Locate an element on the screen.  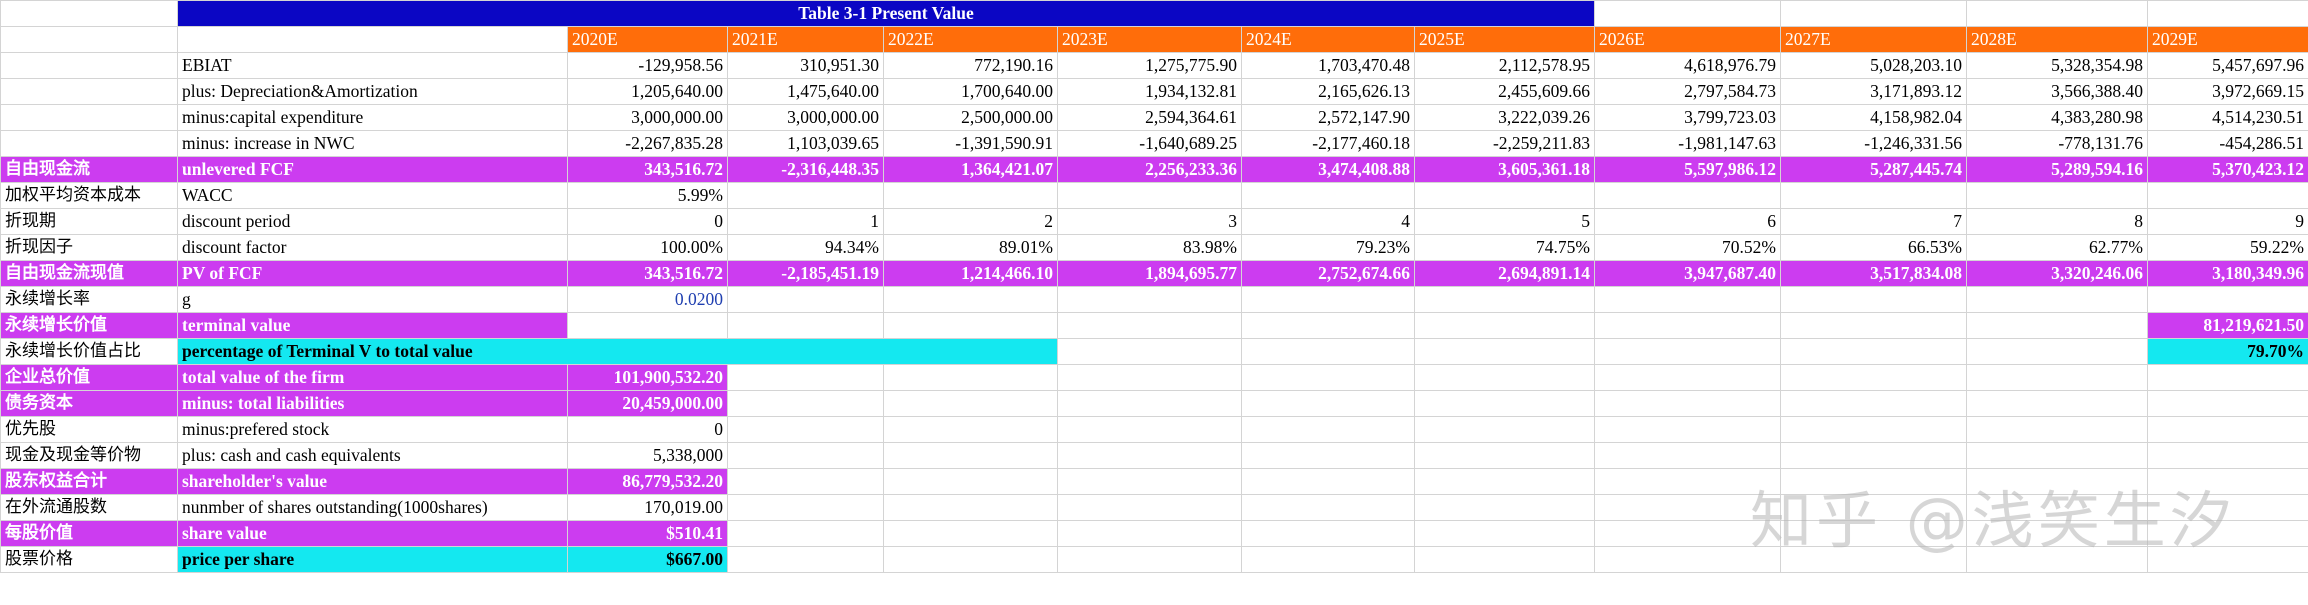
year-header-2021E: 2021E is located at coordinates (805, 39).